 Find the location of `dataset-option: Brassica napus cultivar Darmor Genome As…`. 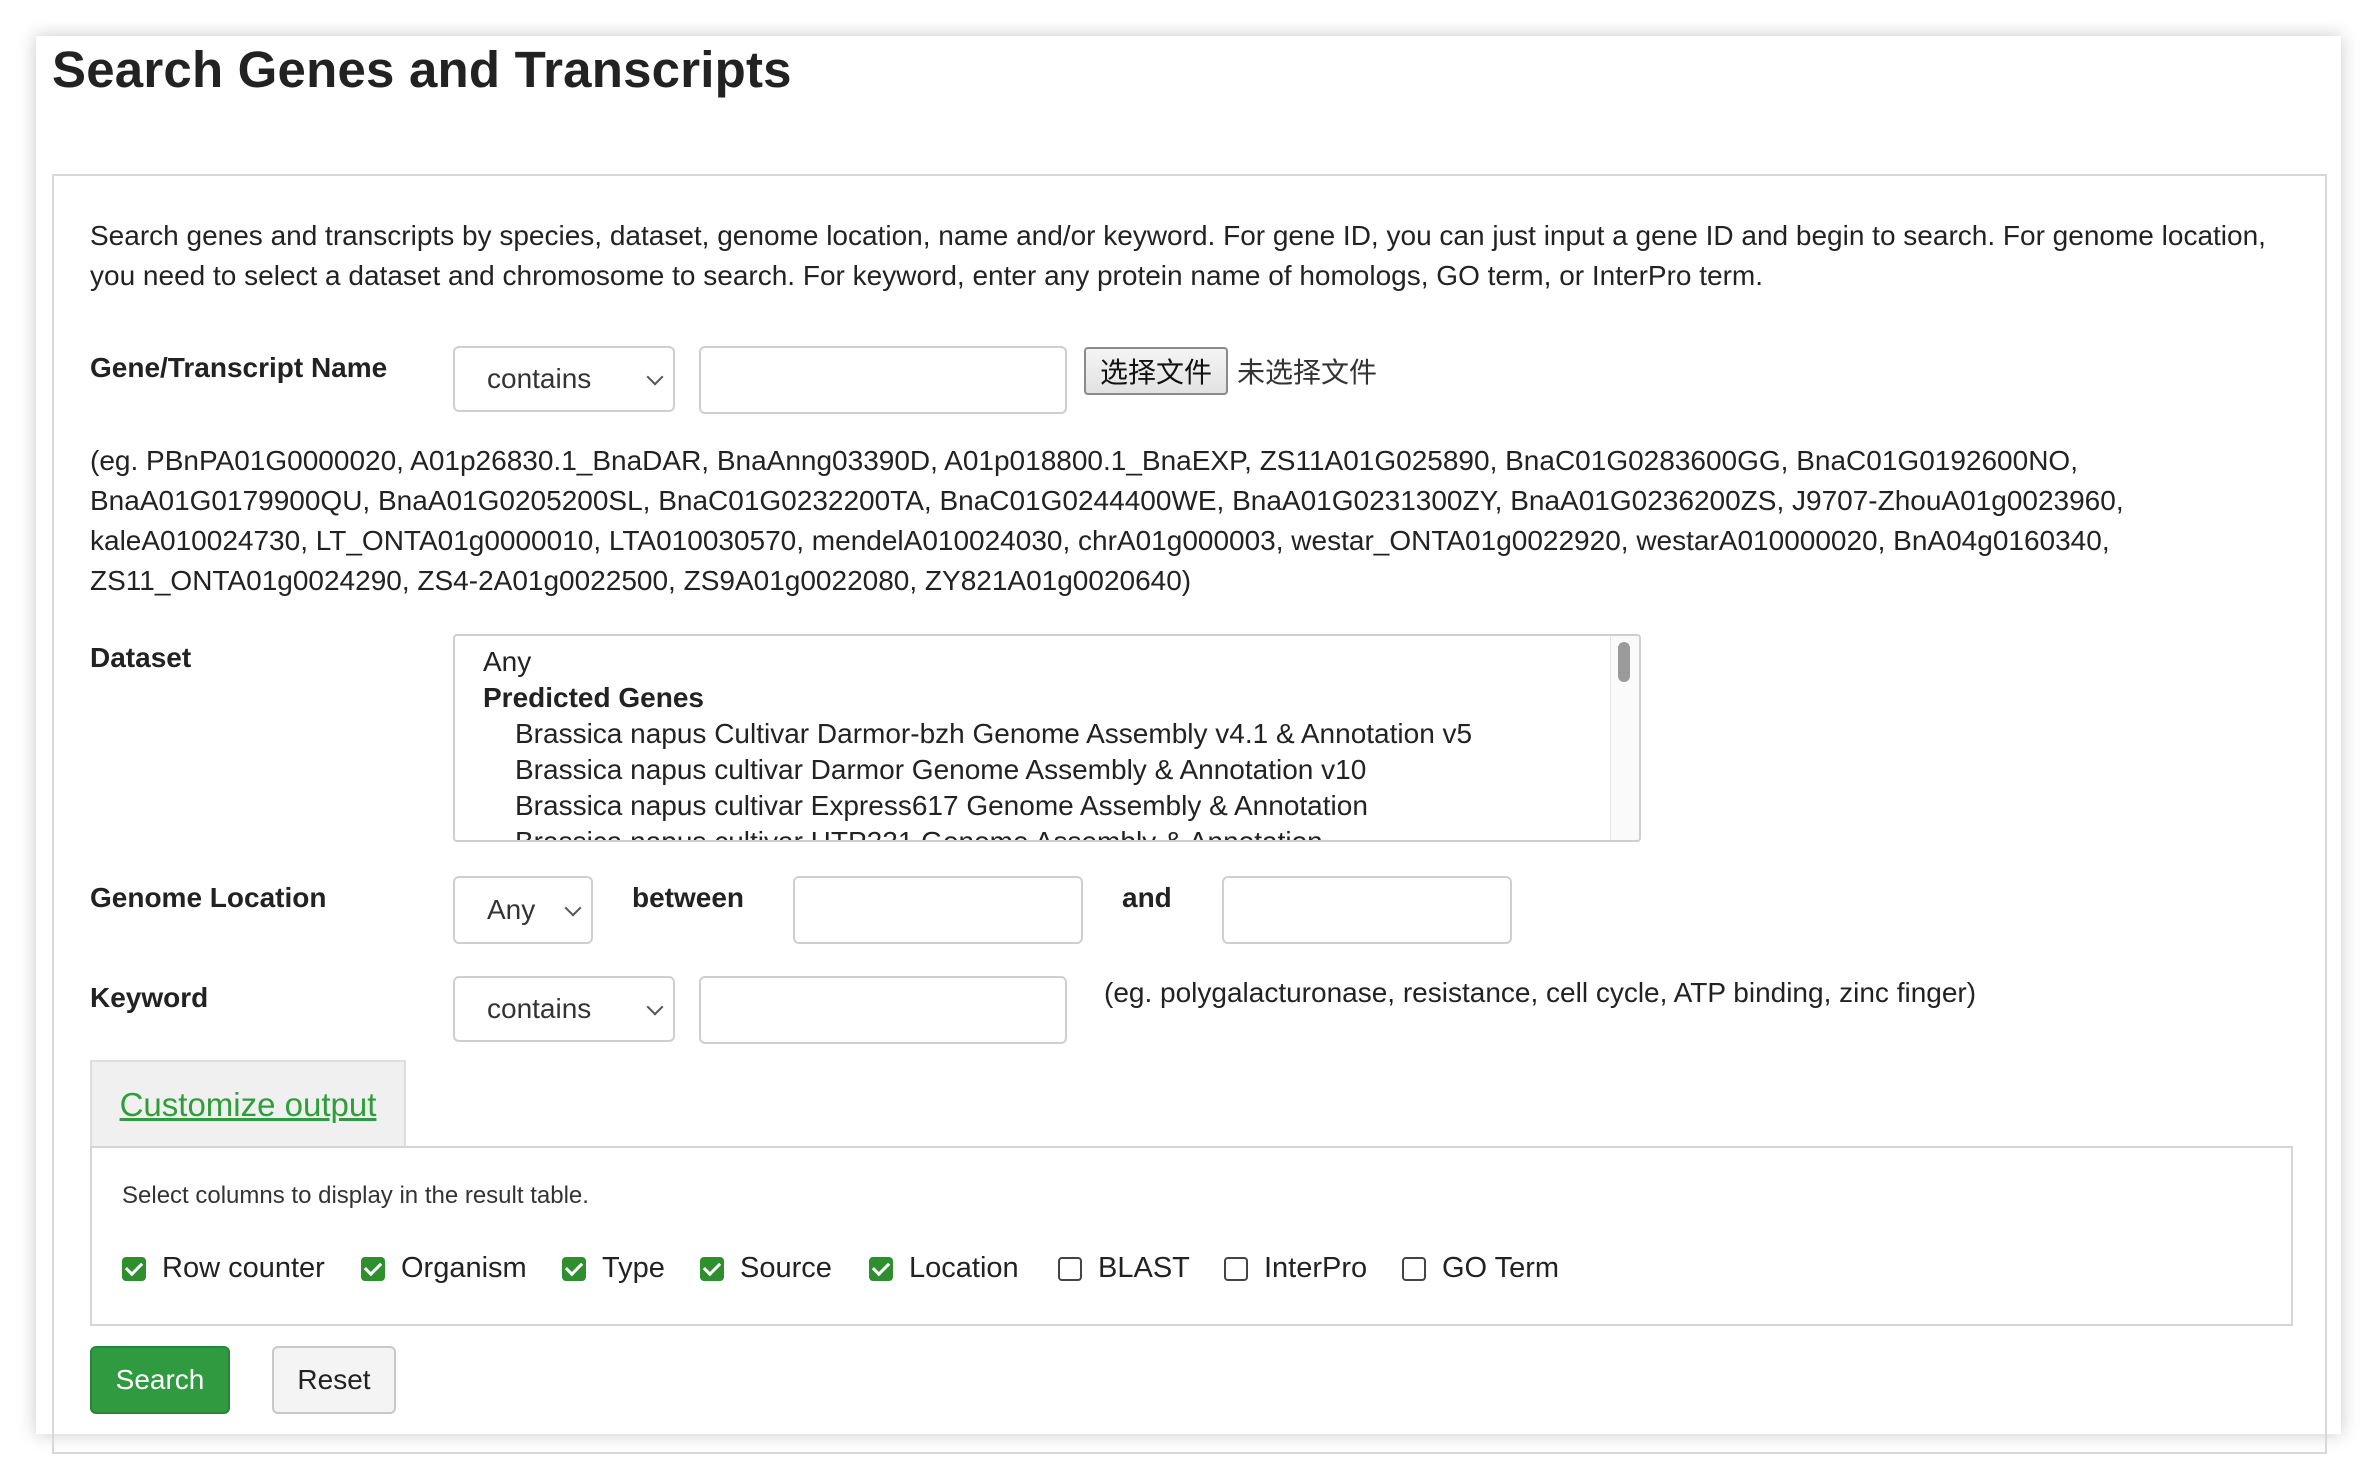

dataset-option: Brassica napus cultivar Darmor Genome As… is located at coordinates (940, 770).